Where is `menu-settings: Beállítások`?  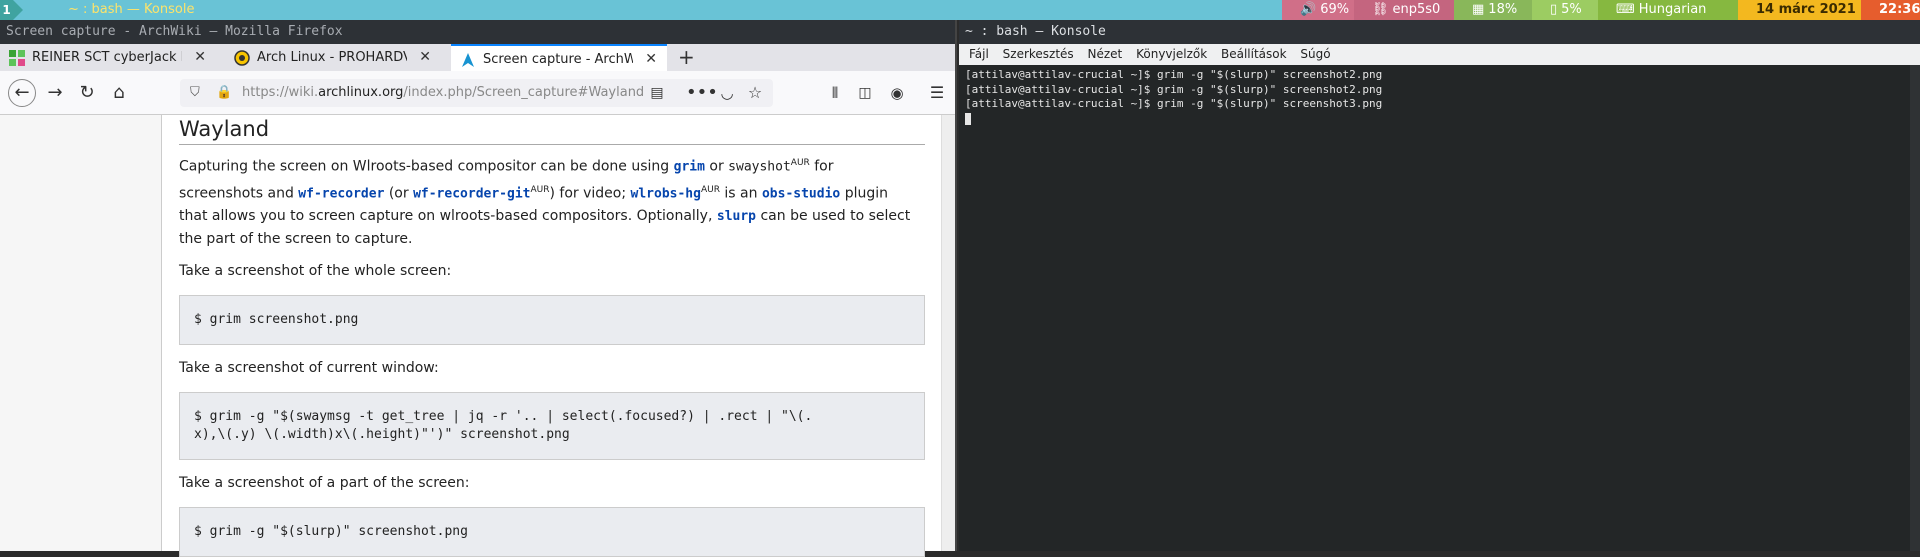
menu-settings: Beállítások is located at coordinates (1254, 54).